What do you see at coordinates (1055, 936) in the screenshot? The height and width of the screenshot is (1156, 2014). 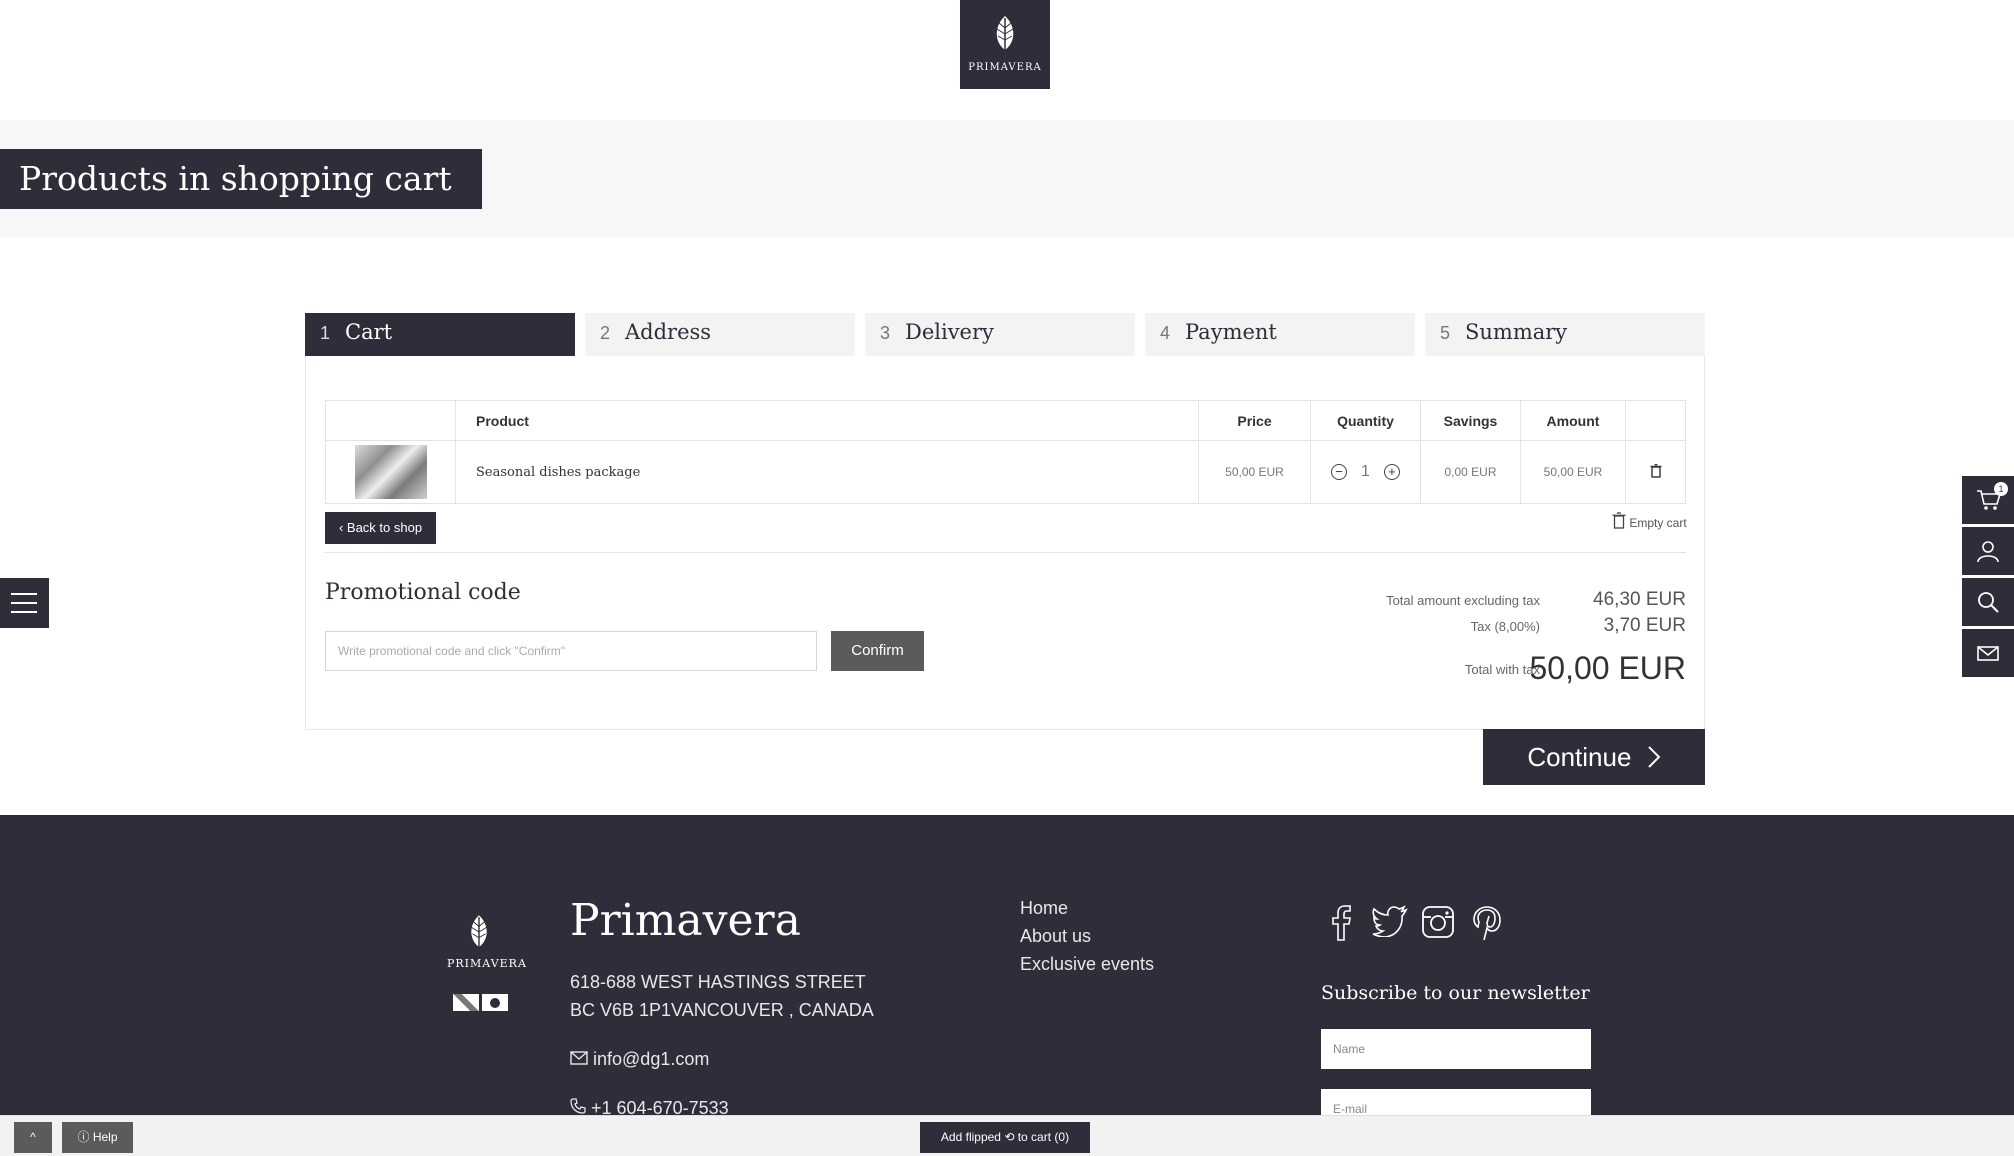 I see `footer-link-about: About us` at bounding box center [1055, 936].